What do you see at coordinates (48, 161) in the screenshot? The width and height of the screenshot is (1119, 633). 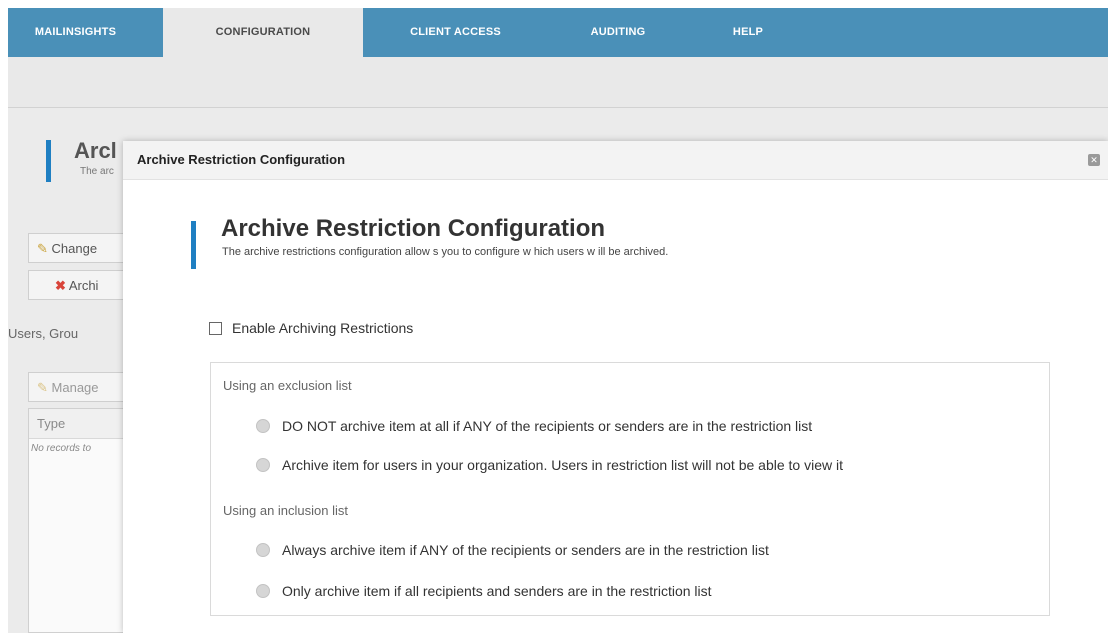 I see `page-accent-bar` at bounding box center [48, 161].